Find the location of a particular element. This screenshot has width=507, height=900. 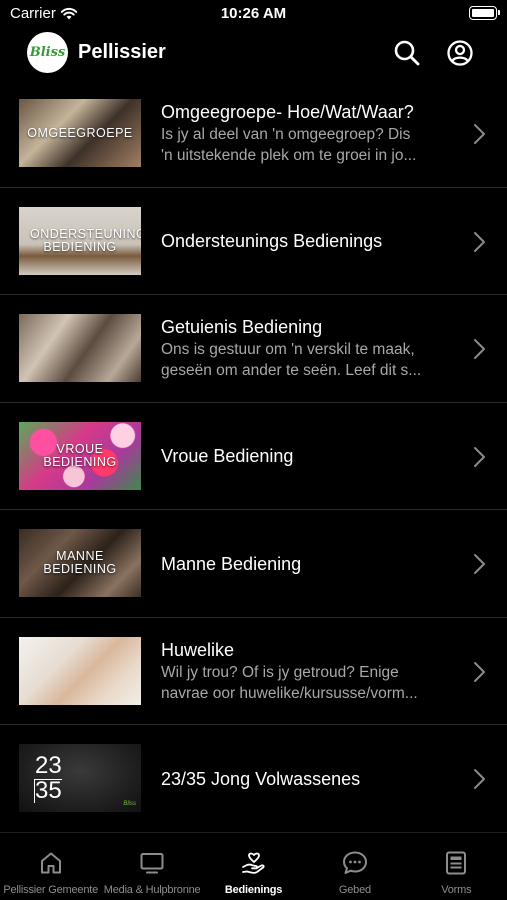

tab-bedienings: Bedienings is located at coordinates (253, 866).